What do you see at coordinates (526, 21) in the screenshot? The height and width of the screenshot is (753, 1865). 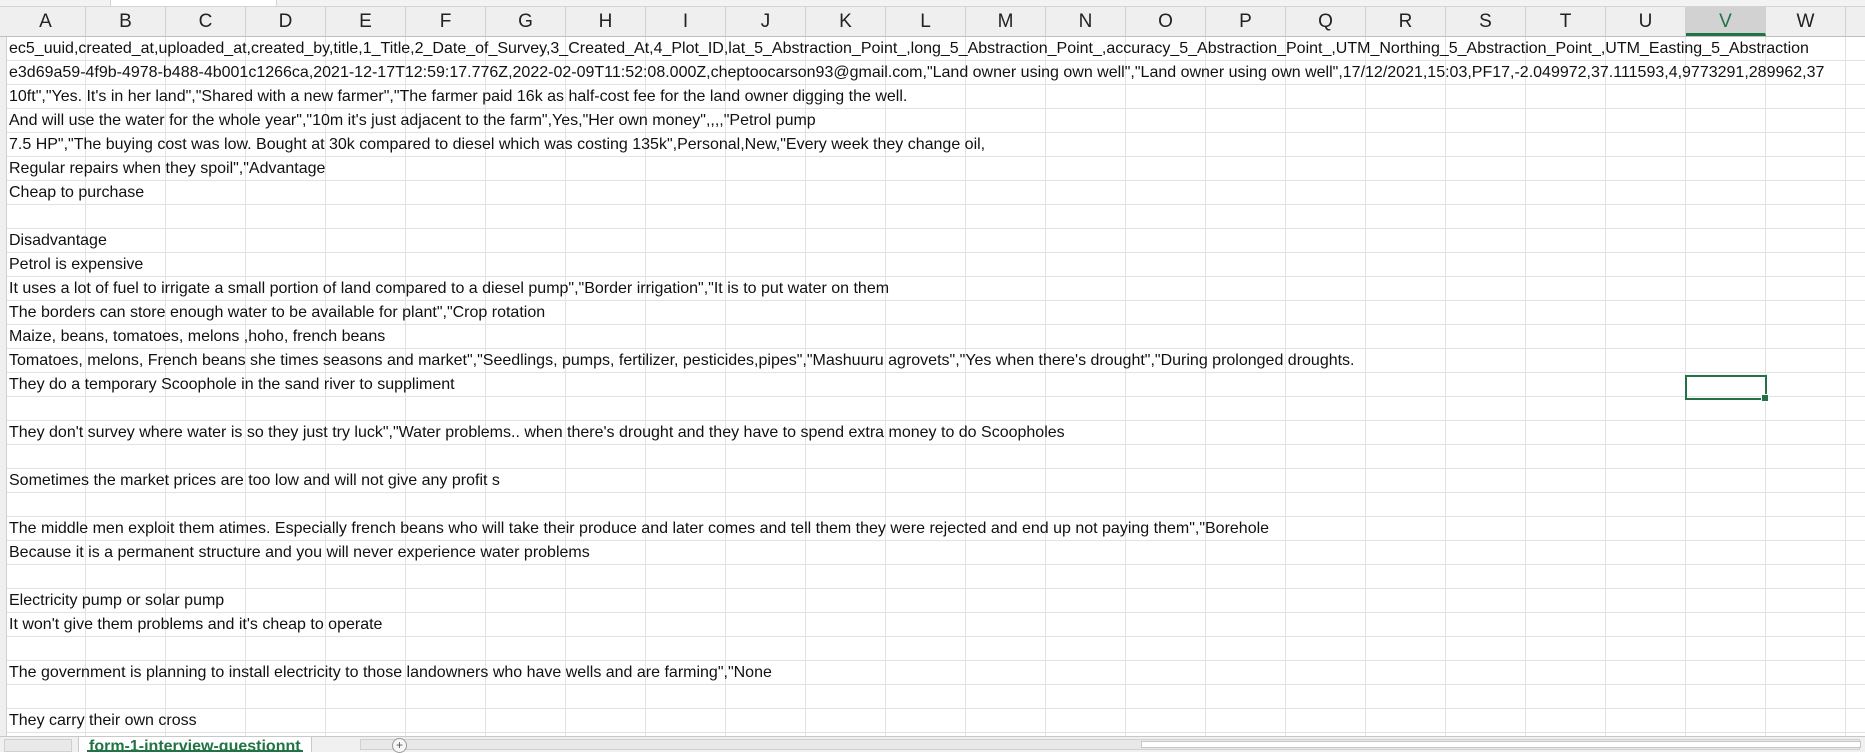 I see `column-header-g: G` at bounding box center [526, 21].